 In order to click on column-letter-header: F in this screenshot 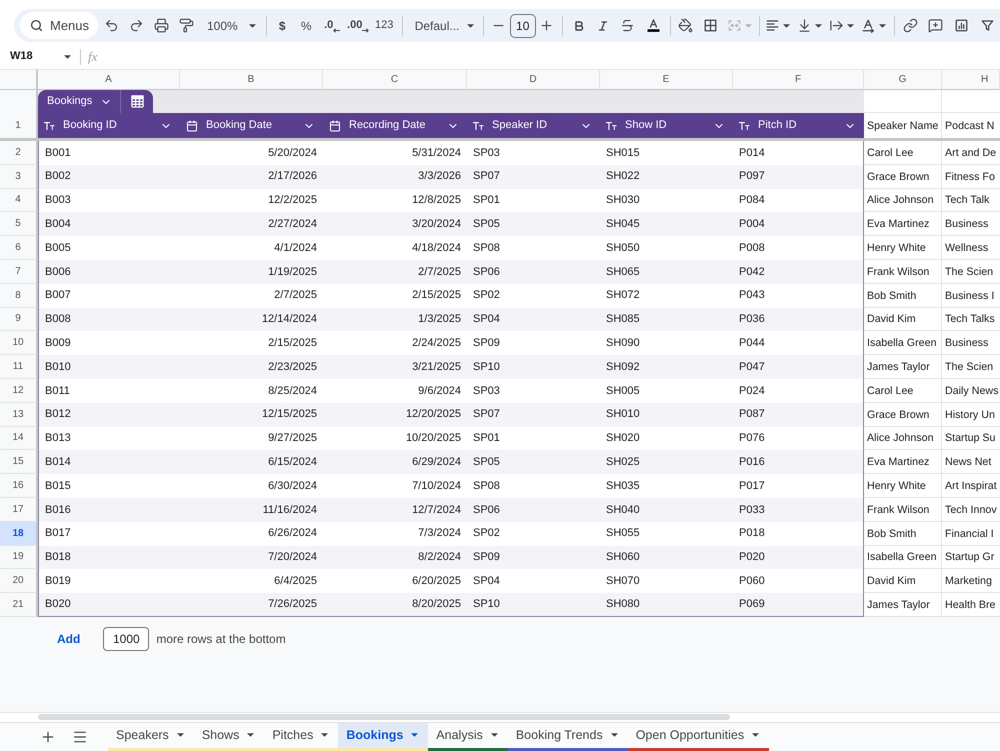, I will do `click(798, 79)`.